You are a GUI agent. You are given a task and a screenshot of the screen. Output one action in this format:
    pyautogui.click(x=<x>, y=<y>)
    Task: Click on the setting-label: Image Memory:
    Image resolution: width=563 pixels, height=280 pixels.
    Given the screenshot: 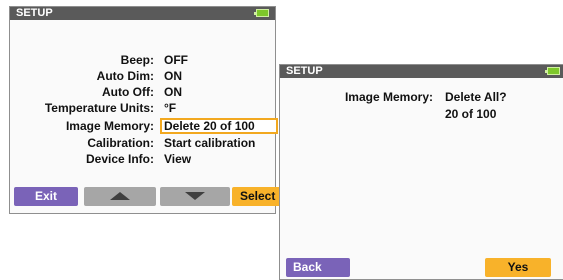 What is the action you would take?
    pyautogui.click(x=109, y=126)
    